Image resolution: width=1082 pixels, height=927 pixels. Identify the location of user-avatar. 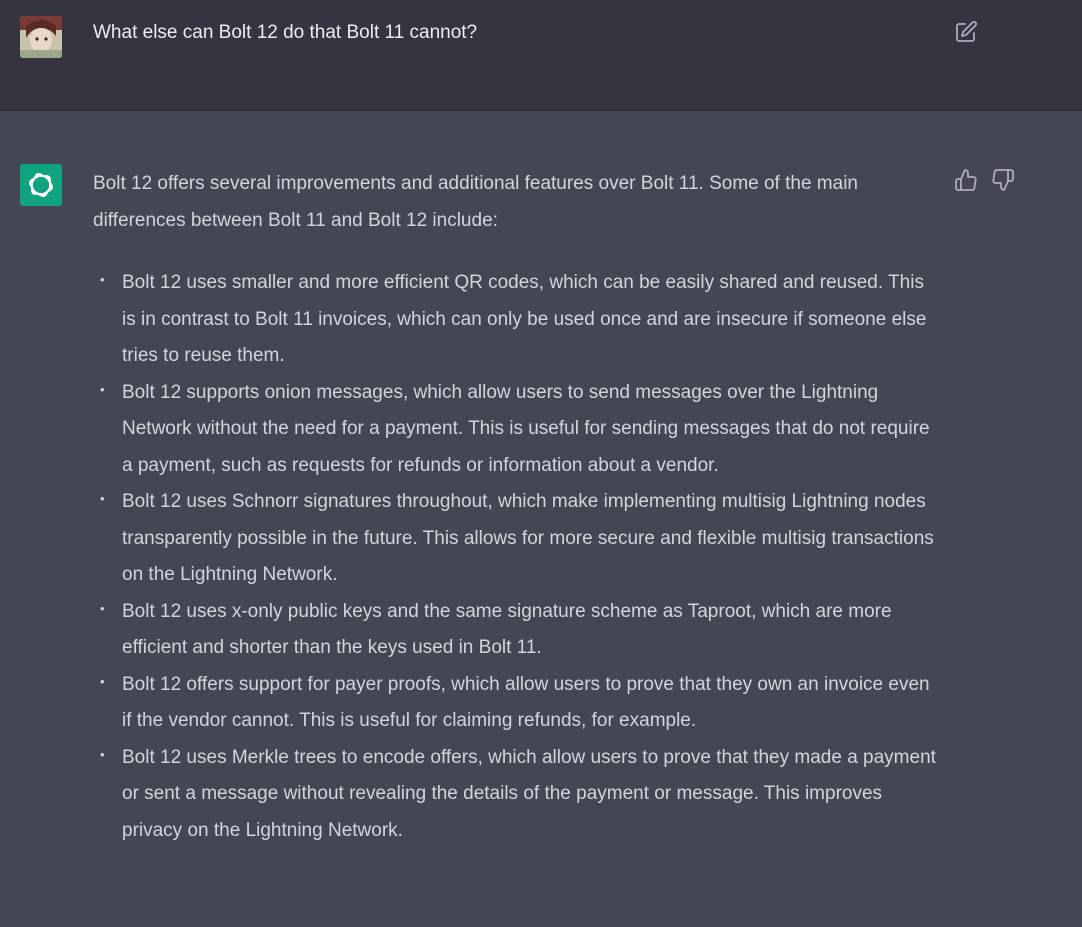
(41, 37).